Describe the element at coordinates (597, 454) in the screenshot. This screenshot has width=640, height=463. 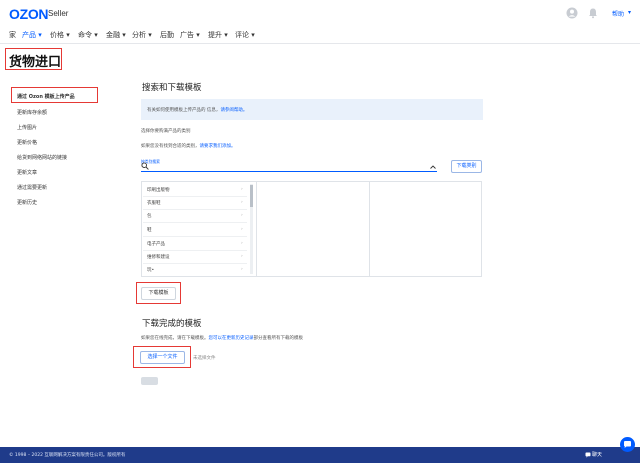
I see `chat-button: 聊天` at that location.